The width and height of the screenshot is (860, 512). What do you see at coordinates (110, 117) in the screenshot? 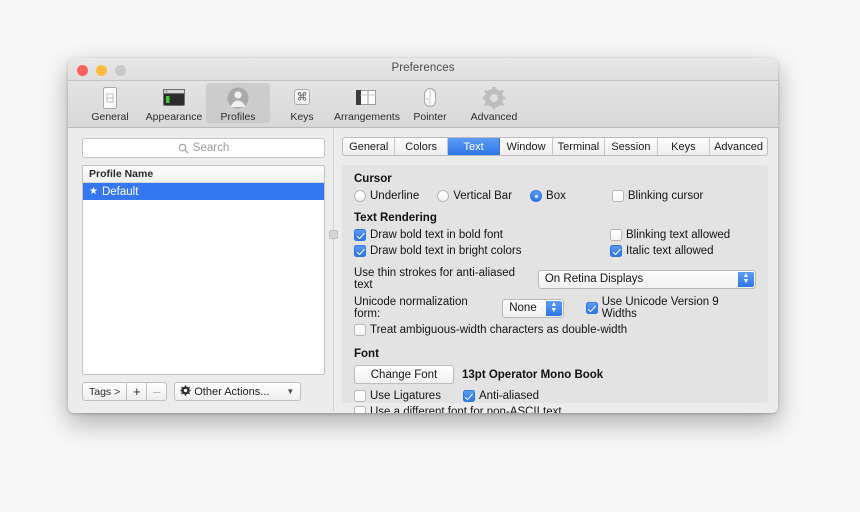
I see `toolbar-item-label: General` at bounding box center [110, 117].